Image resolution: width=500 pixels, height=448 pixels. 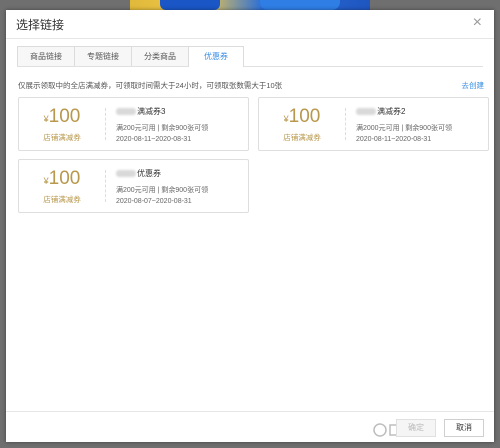 I want to click on tab-category-products: 分类商品, so click(x=160, y=56).